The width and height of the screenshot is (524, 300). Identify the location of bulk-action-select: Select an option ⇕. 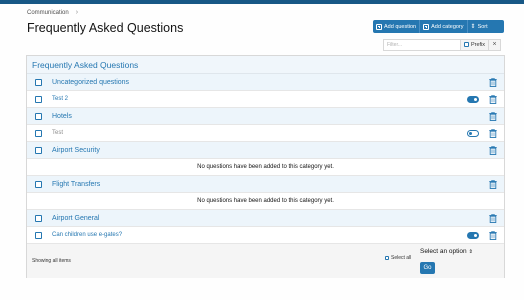
(446, 251).